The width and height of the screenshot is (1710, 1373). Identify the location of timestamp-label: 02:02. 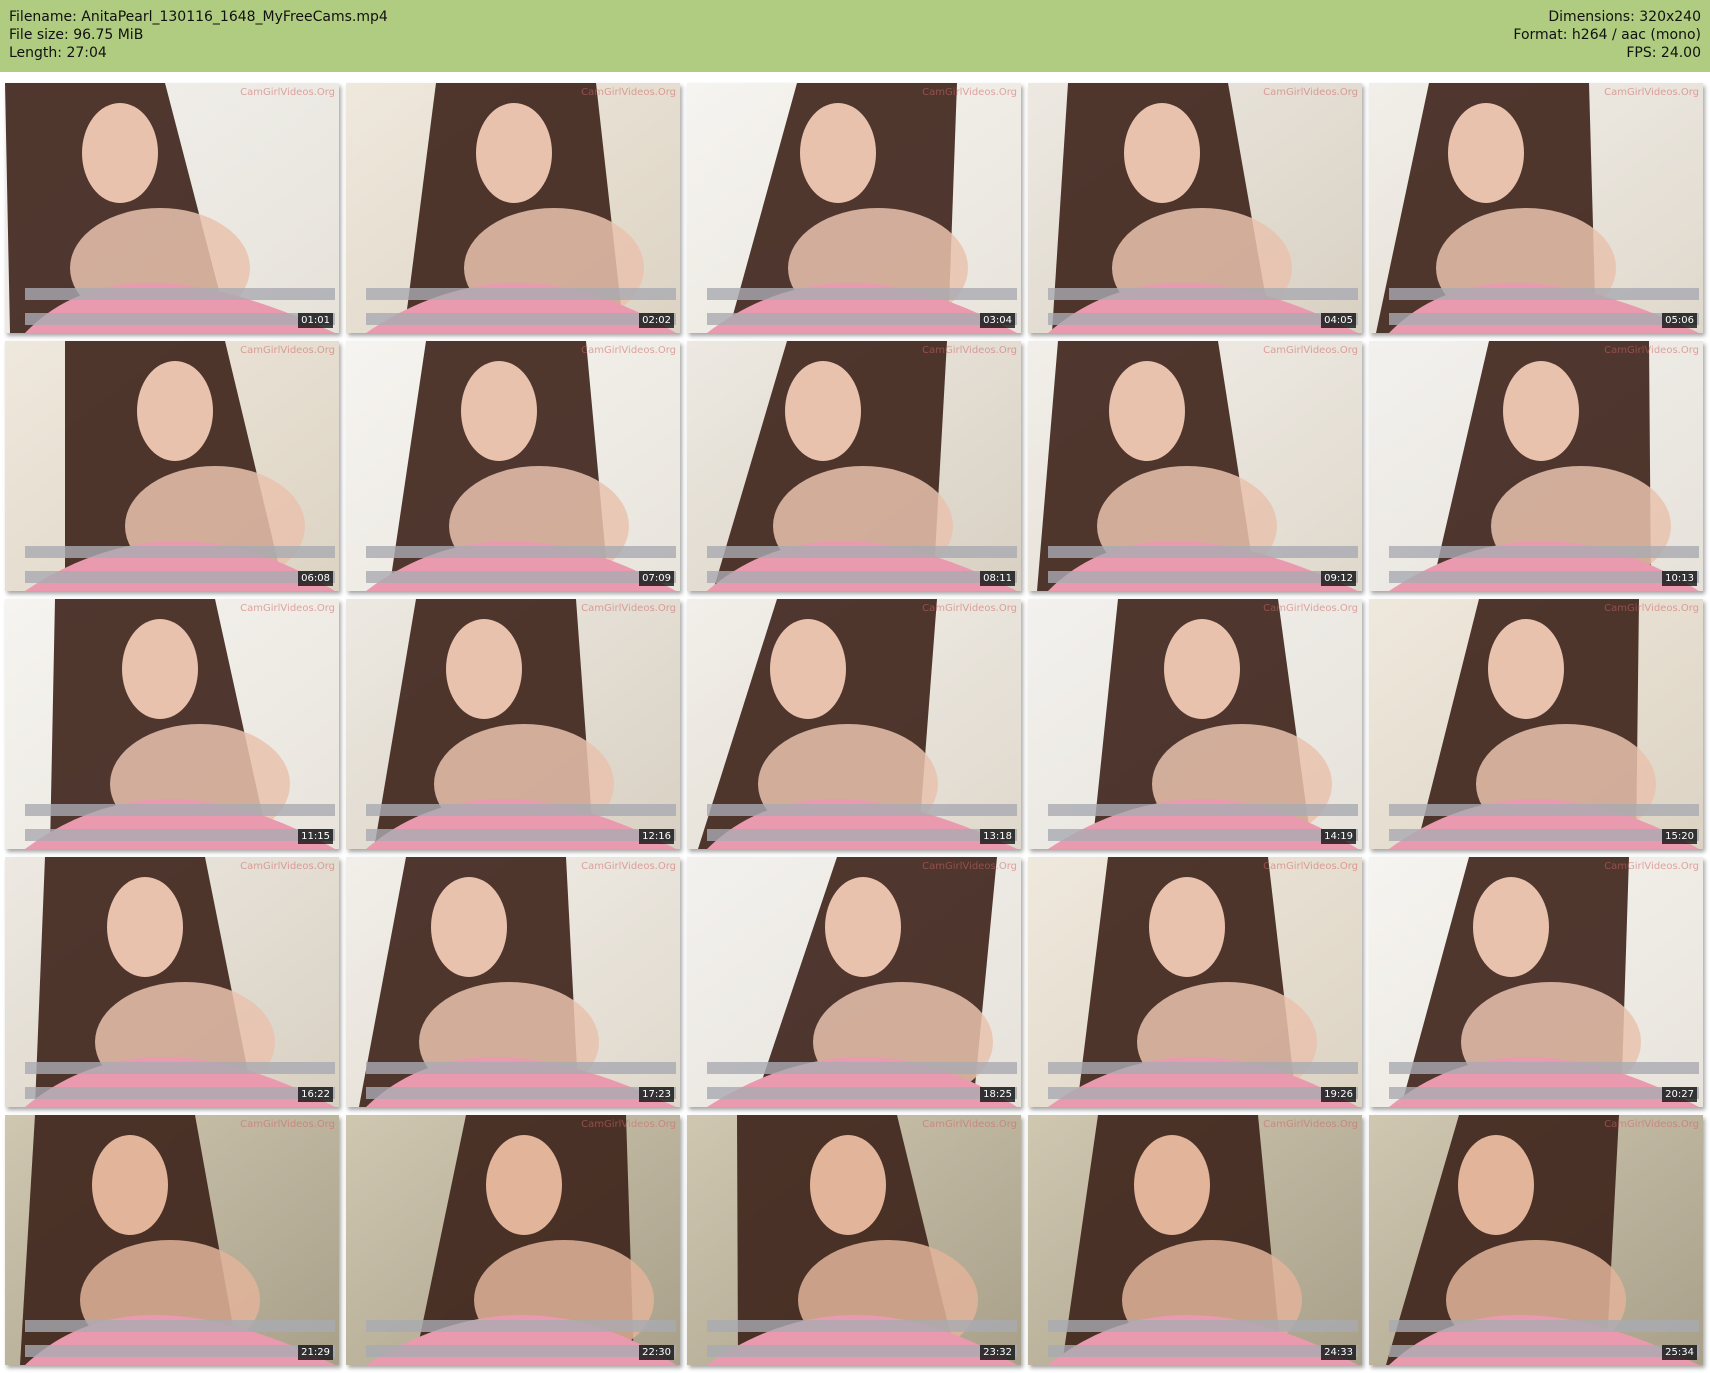
(656, 320).